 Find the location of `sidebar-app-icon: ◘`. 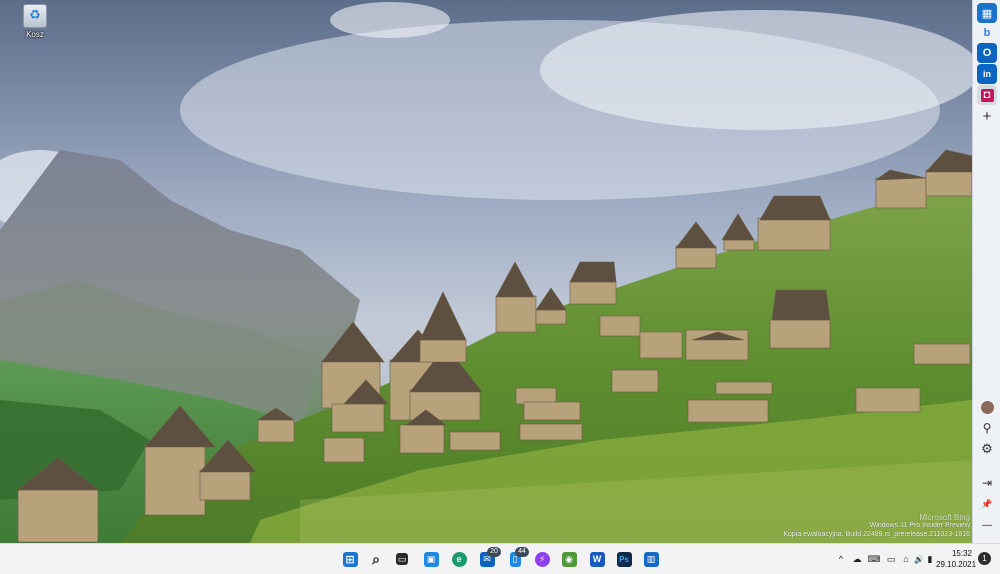

sidebar-app-icon: ◘ is located at coordinates (987, 95).